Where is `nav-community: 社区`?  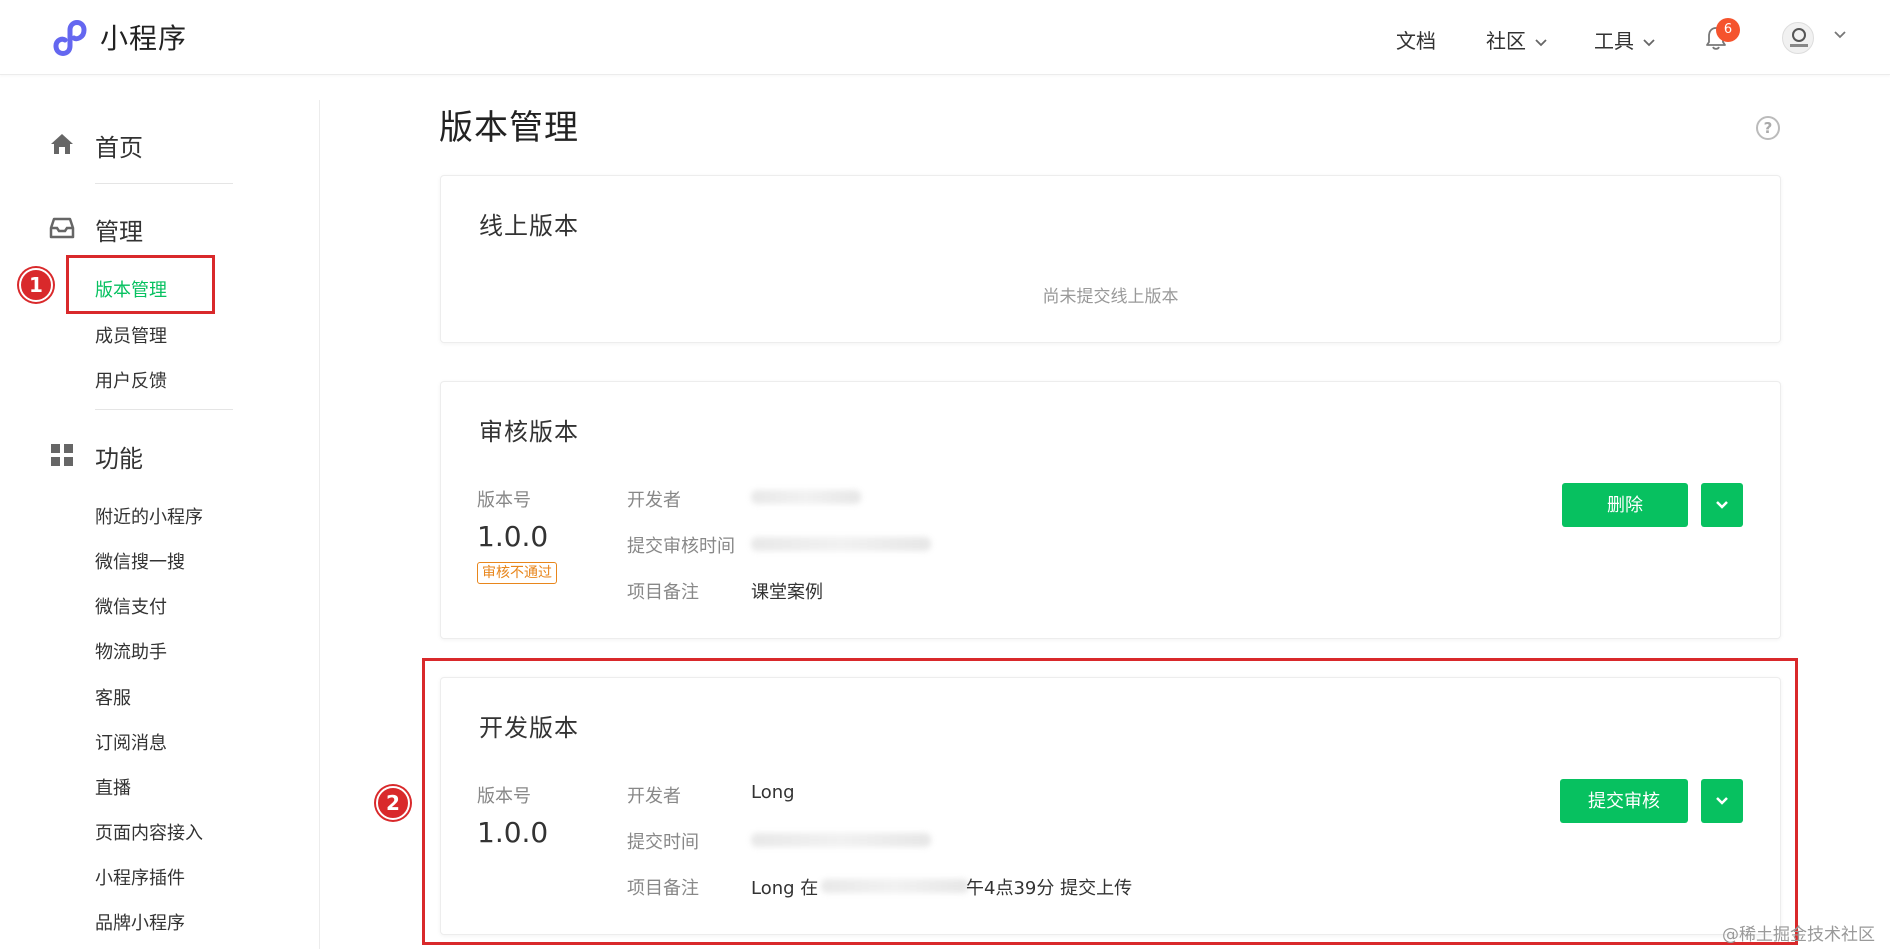
nav-community: 社区 is located at coordinates (1517, 39).